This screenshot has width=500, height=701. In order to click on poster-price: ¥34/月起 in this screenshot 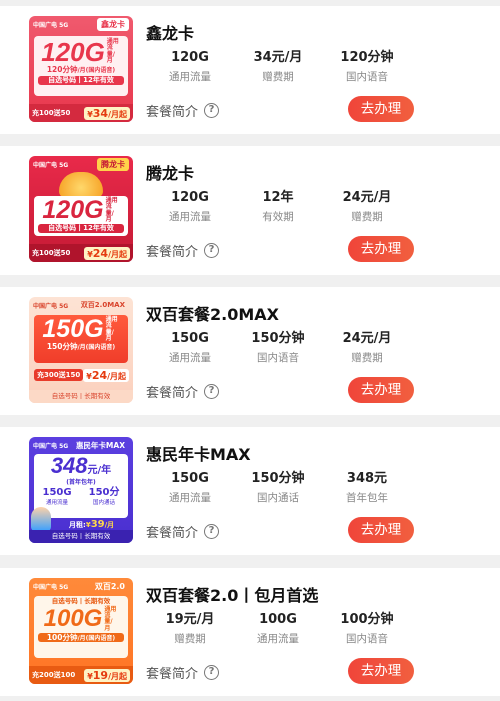, I will do `click(107, 113)`.